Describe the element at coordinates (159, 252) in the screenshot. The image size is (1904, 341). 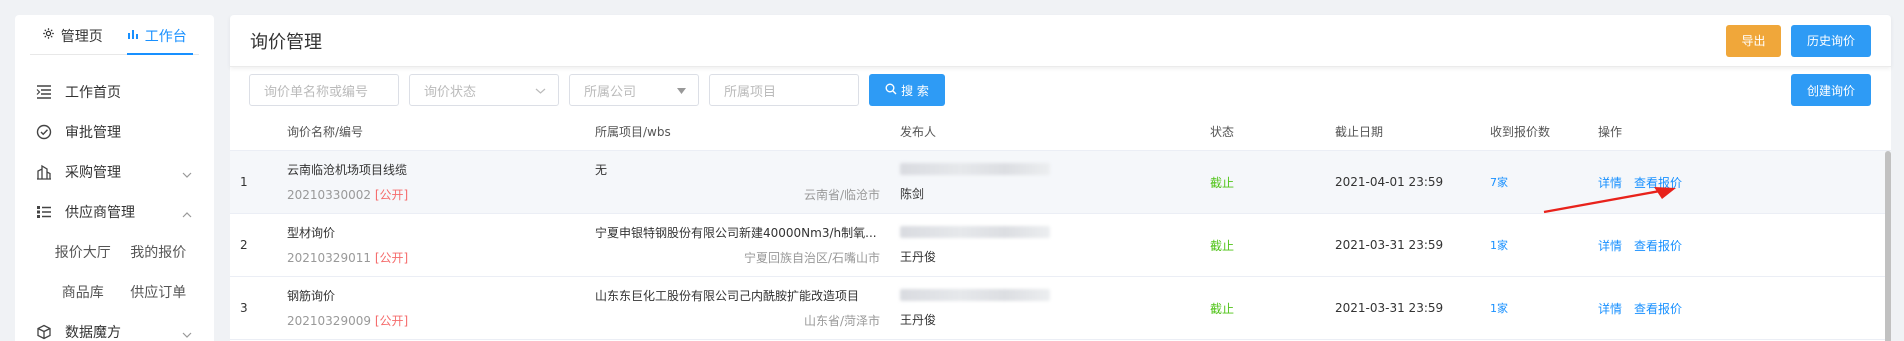
I see `sidebar-subitem-my-quotes: 我的报价` at that location.